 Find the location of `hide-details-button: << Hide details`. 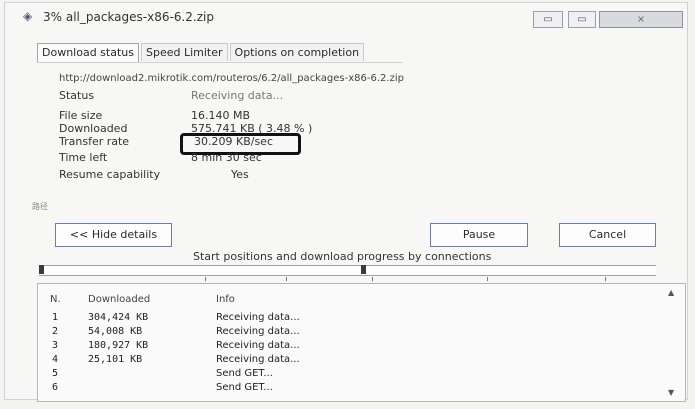

hide-details-button: << Hide details is located at coordinates (113, 235).